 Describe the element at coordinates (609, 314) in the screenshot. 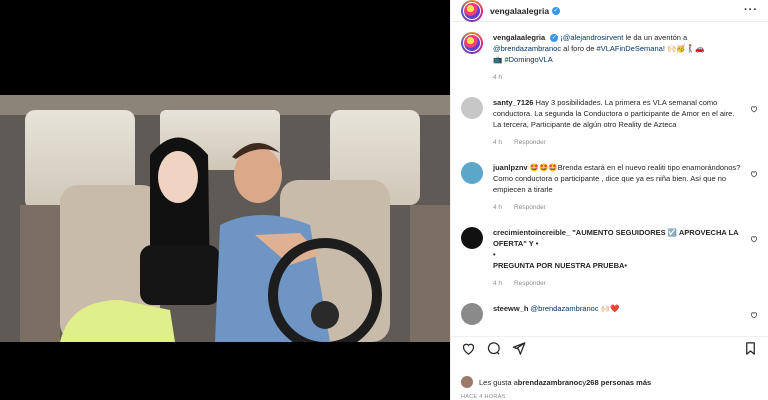

I see `comment-row: steeww_h @brendazambranoc 🙌🏻❤️` at that location.